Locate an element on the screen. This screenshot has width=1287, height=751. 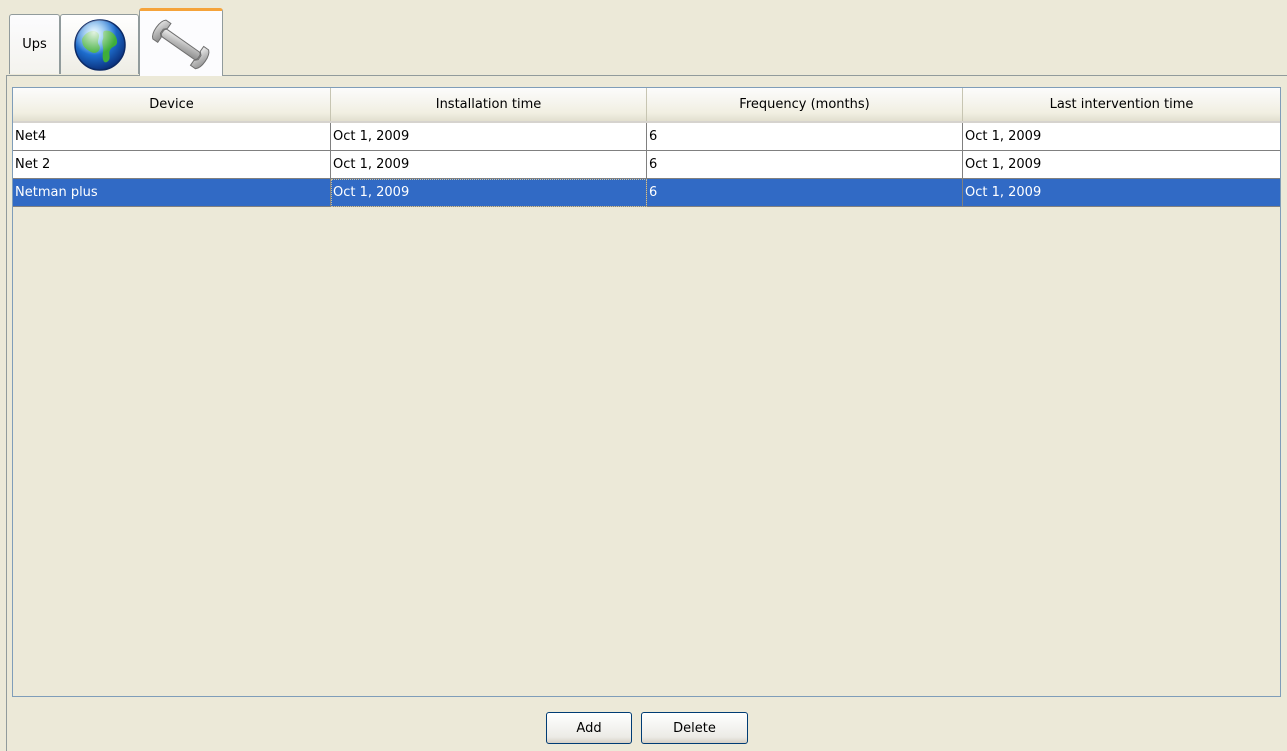
tab-globe is located at coordinates (99, 44).